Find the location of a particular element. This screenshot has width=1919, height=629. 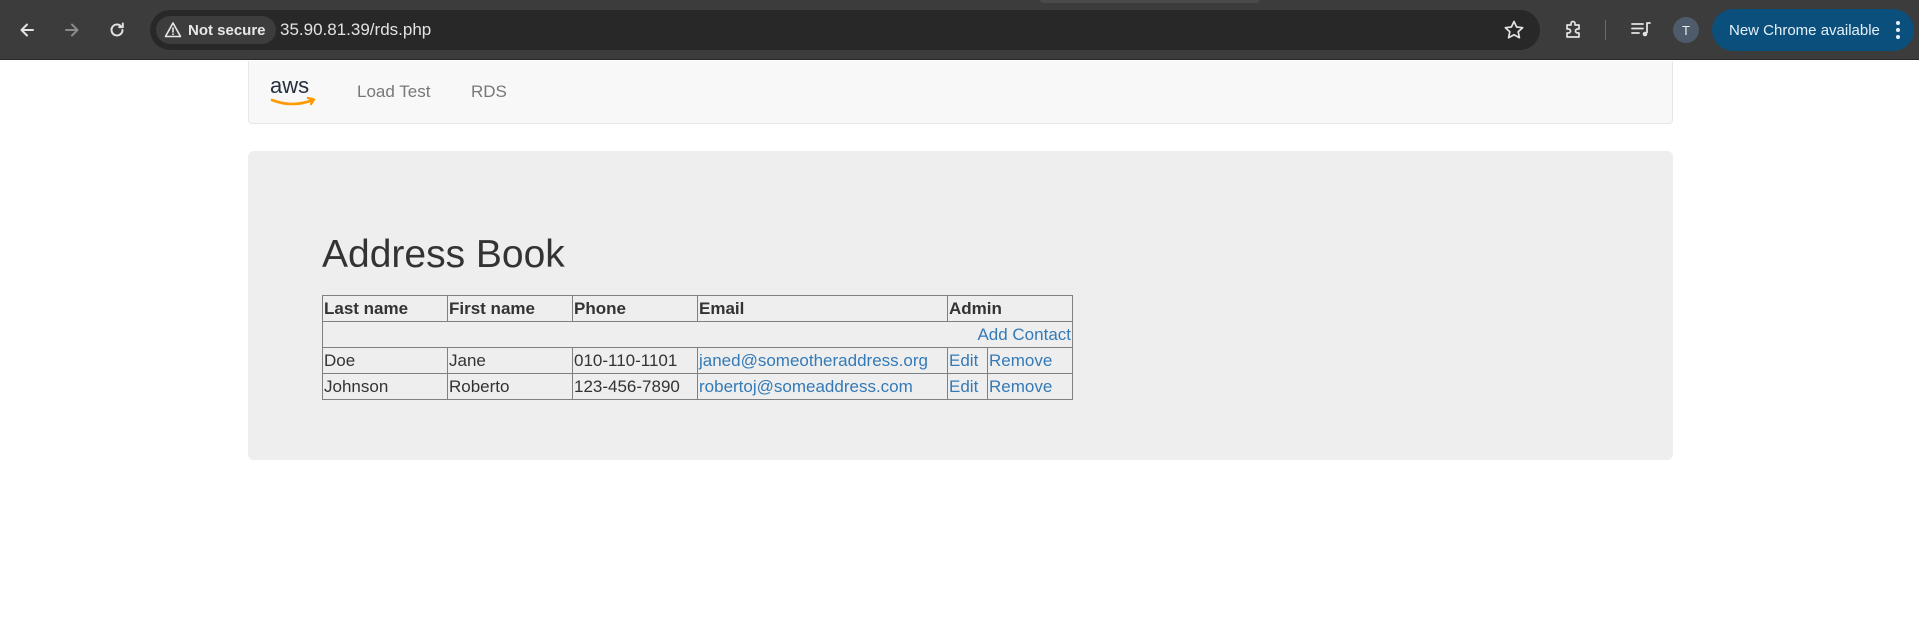

cell-first-name: Roberto is located at coordinates (510, 386).